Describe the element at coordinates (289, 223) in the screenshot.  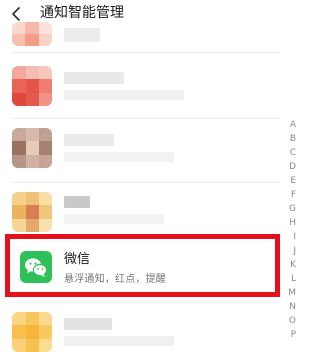
I see `index-letter-h: H` at that location.